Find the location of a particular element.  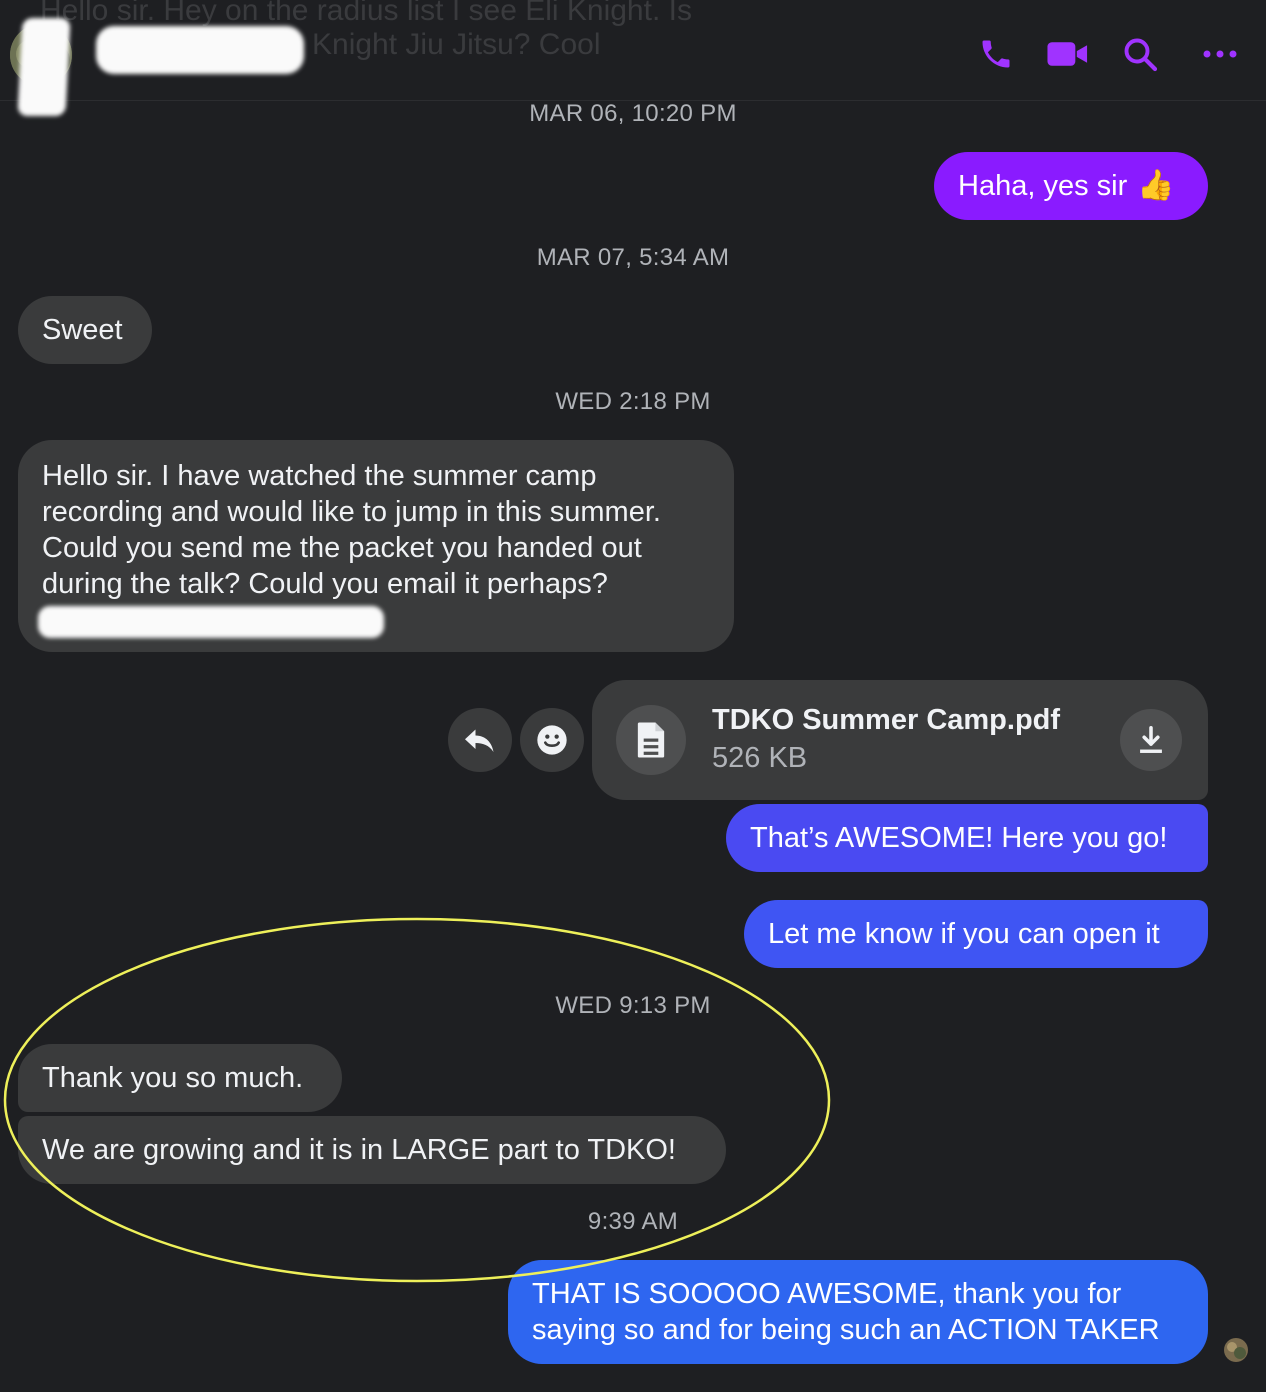

download-button is located at coordinates (1151, 740).